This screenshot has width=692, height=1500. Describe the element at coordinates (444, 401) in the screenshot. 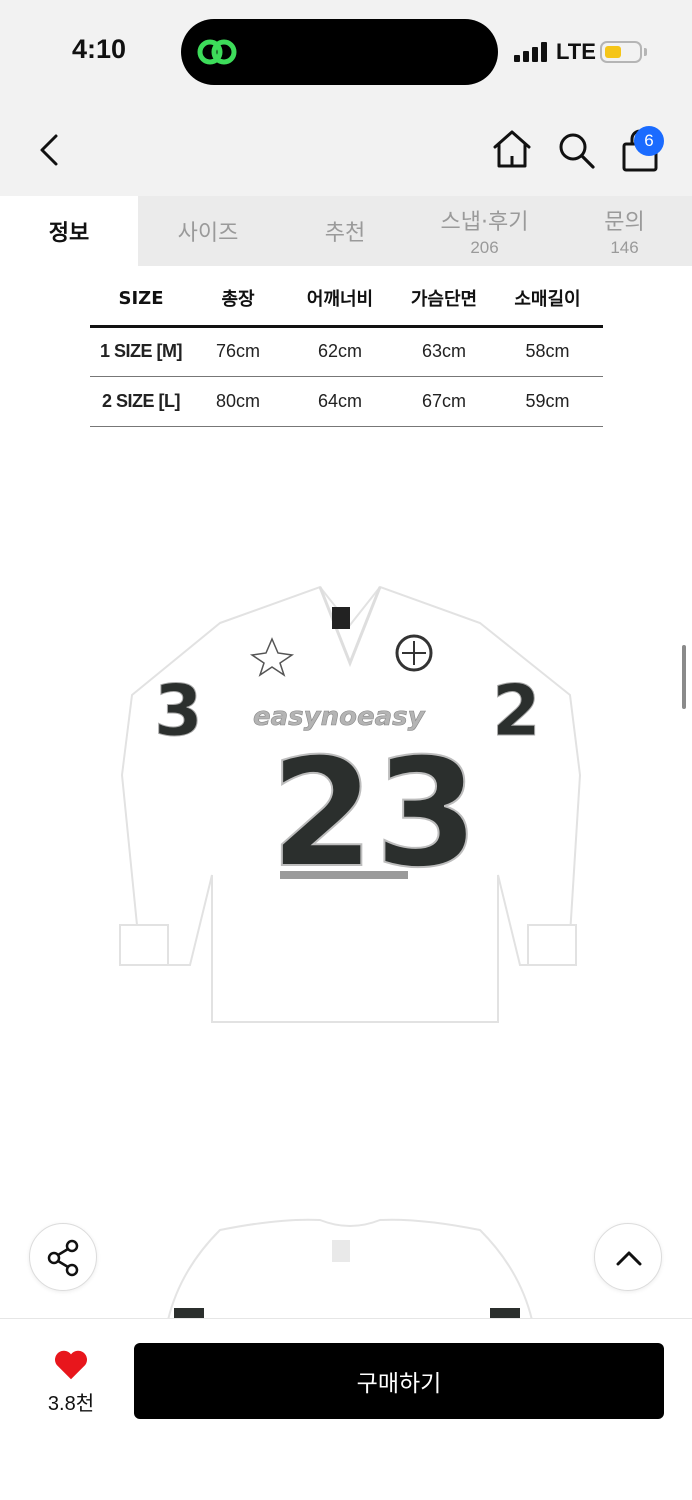

I see `table-cell: 67cm` at that location.